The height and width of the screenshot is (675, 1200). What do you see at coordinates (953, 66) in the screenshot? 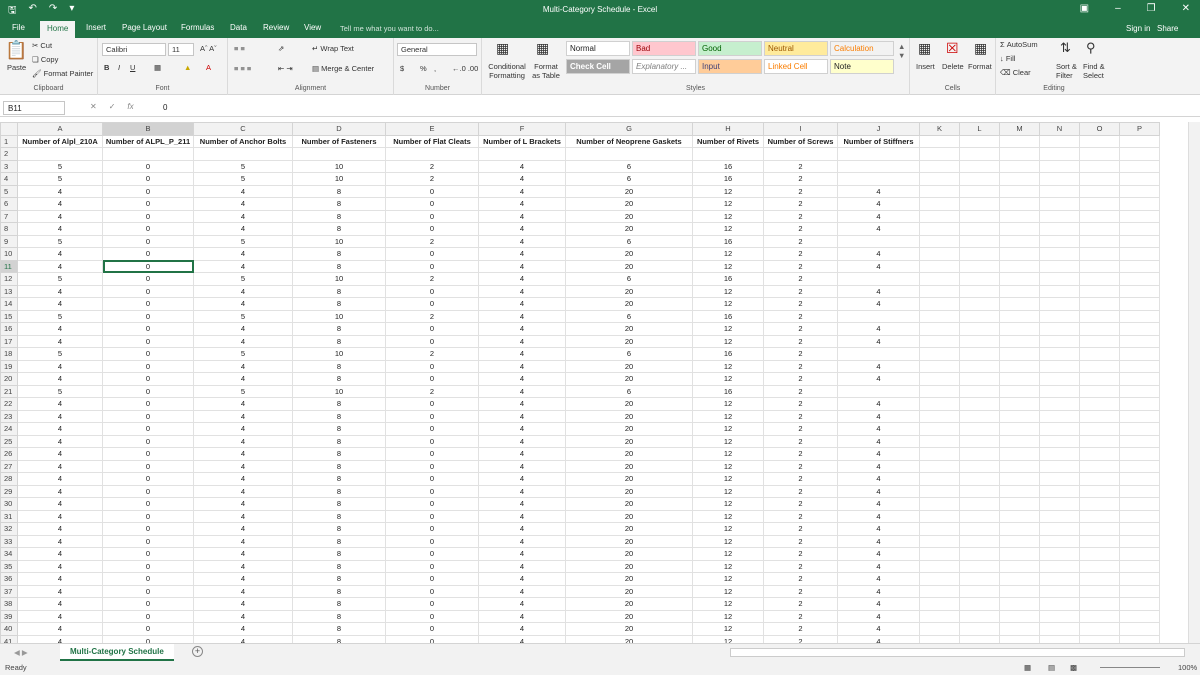
I see `delete-cells-button: Delete` at bounding box center [953, 66].